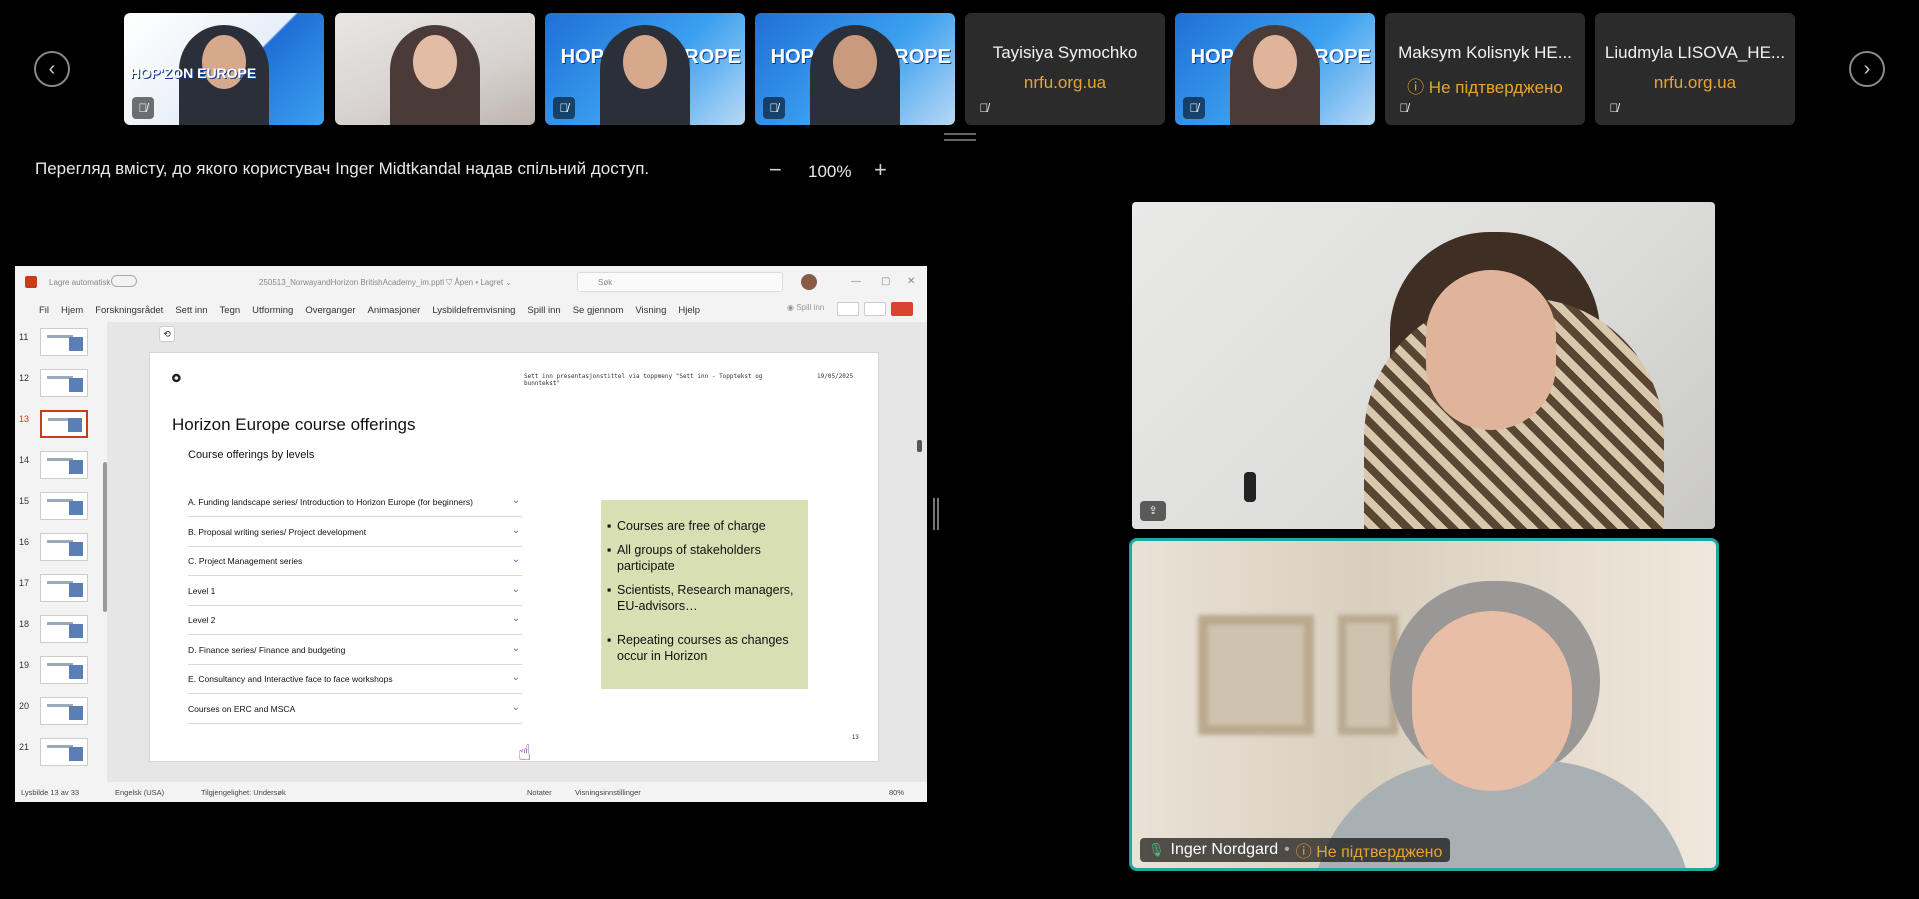  I want to click on slide-date: 19/05/2025, so click(835, 376).